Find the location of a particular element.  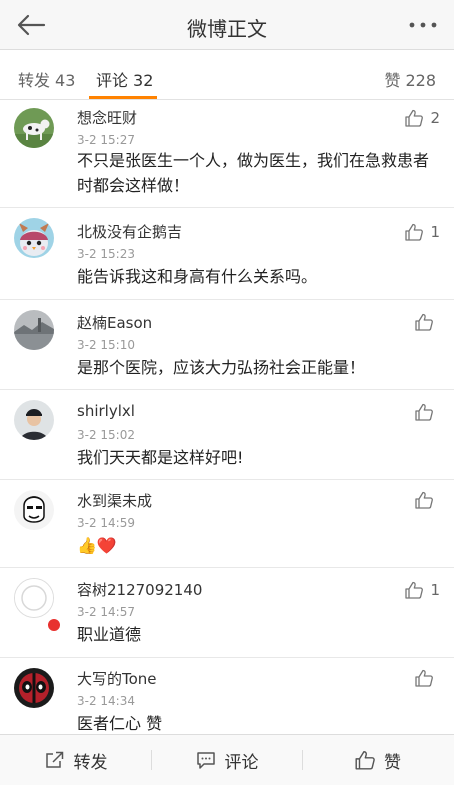

comment-text: 医者仁心 赞 is located at coordinates (120, 723).